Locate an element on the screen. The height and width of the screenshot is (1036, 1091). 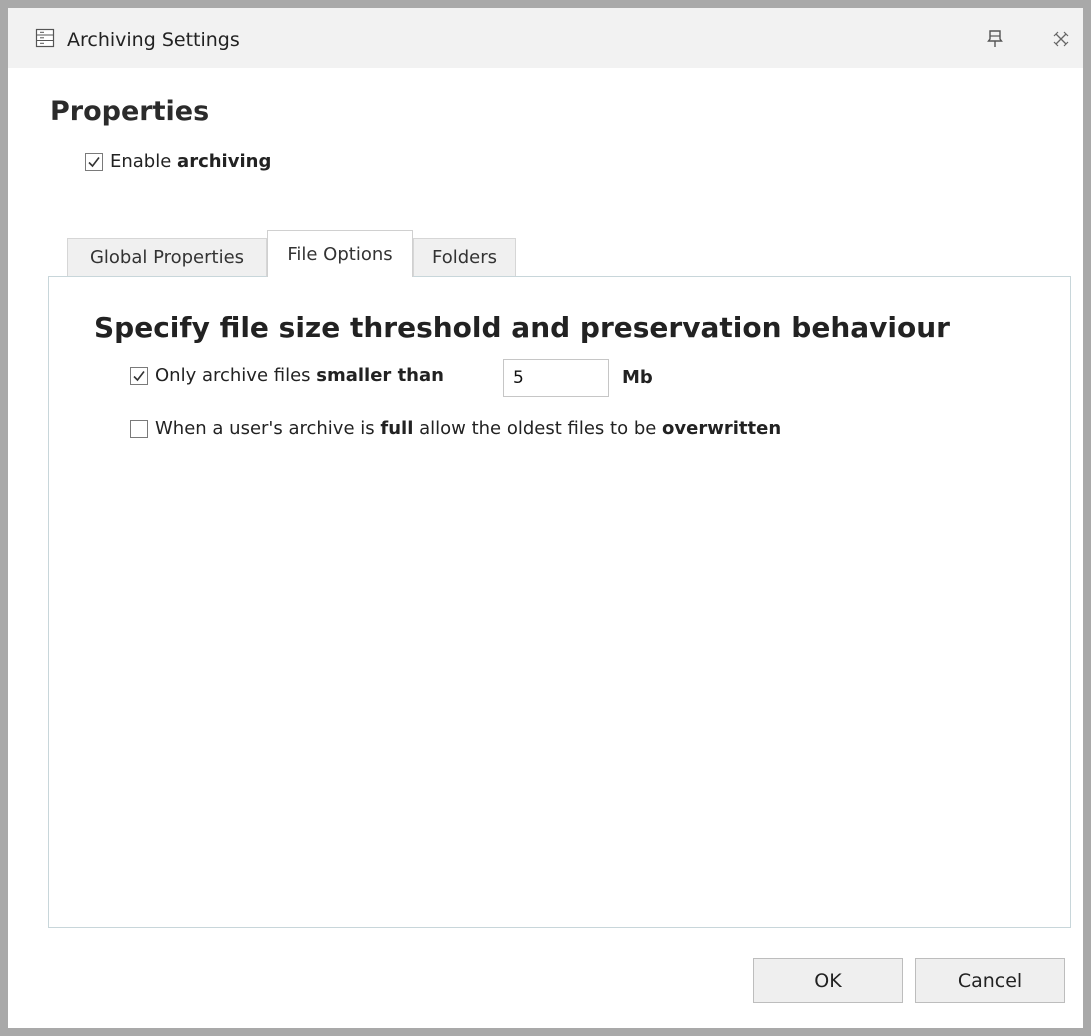
close-button is located at coordinates (1061, 39).